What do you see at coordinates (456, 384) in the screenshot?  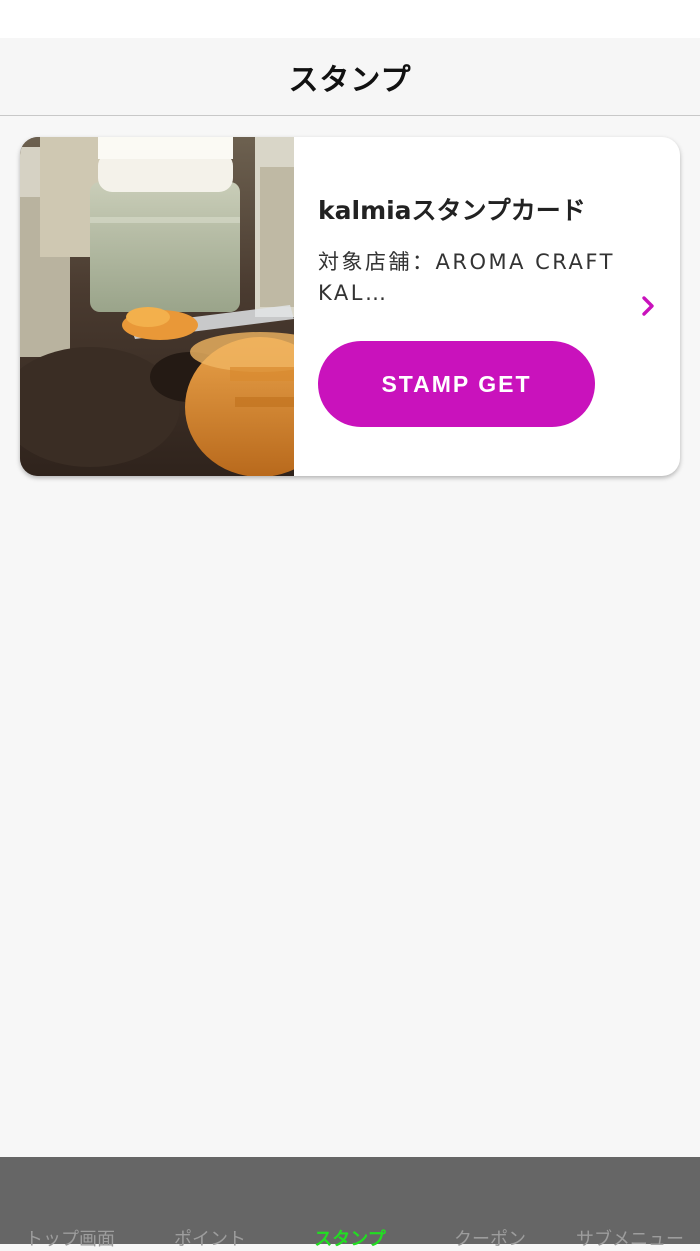 I see `stamp-get-button: STAMP GET` at bounding box center [456, 384].